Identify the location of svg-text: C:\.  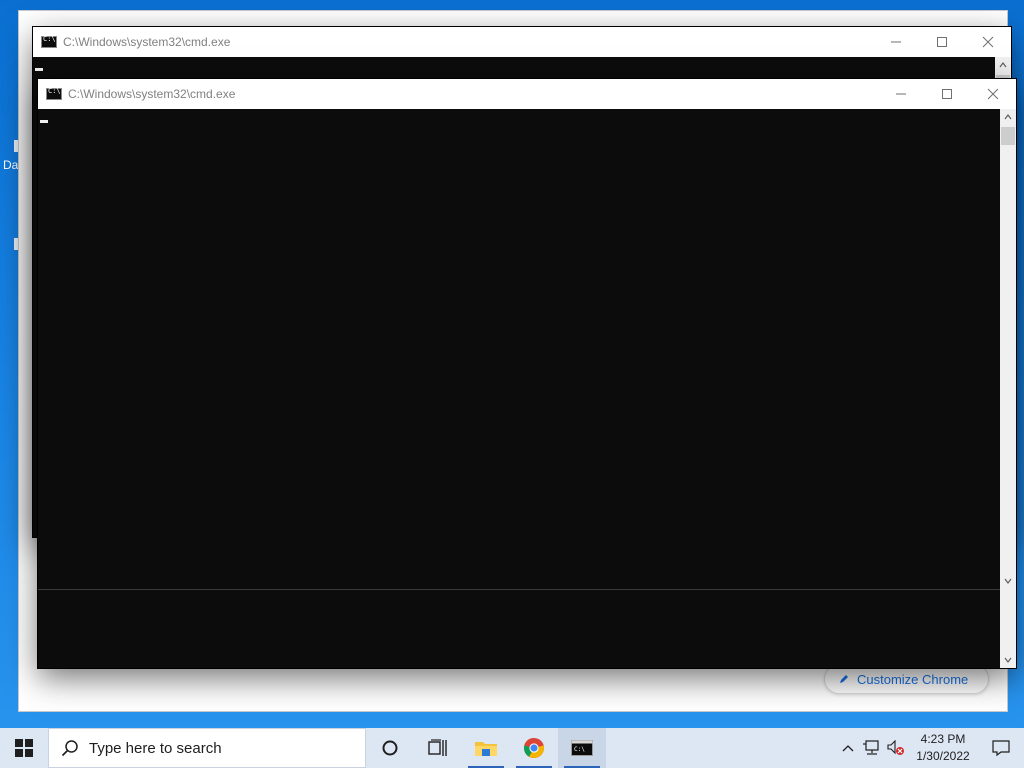
(579, 749).